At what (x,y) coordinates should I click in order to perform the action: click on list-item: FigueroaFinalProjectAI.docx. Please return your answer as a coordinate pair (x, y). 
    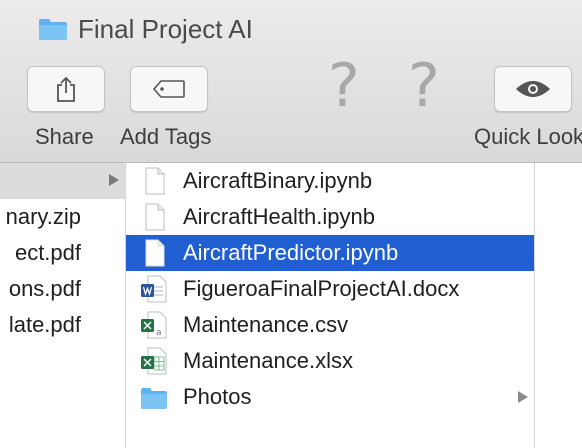
    Looking at the image, I should click on (330, 289).